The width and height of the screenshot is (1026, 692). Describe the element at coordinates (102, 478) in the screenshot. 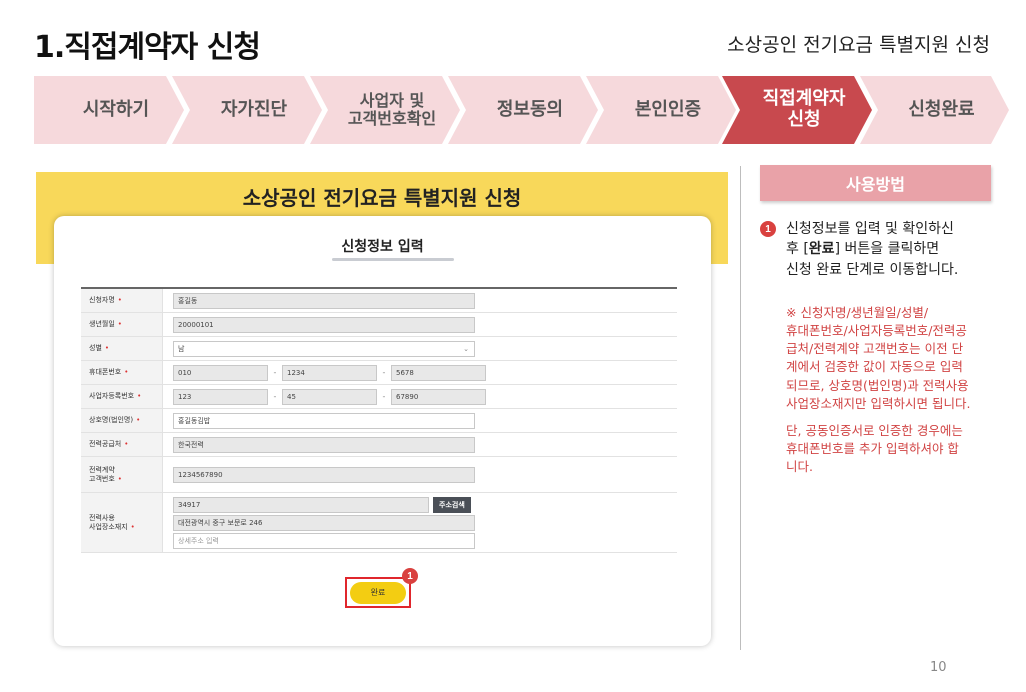

I see `field-label-line2: 고객번호` at that location.